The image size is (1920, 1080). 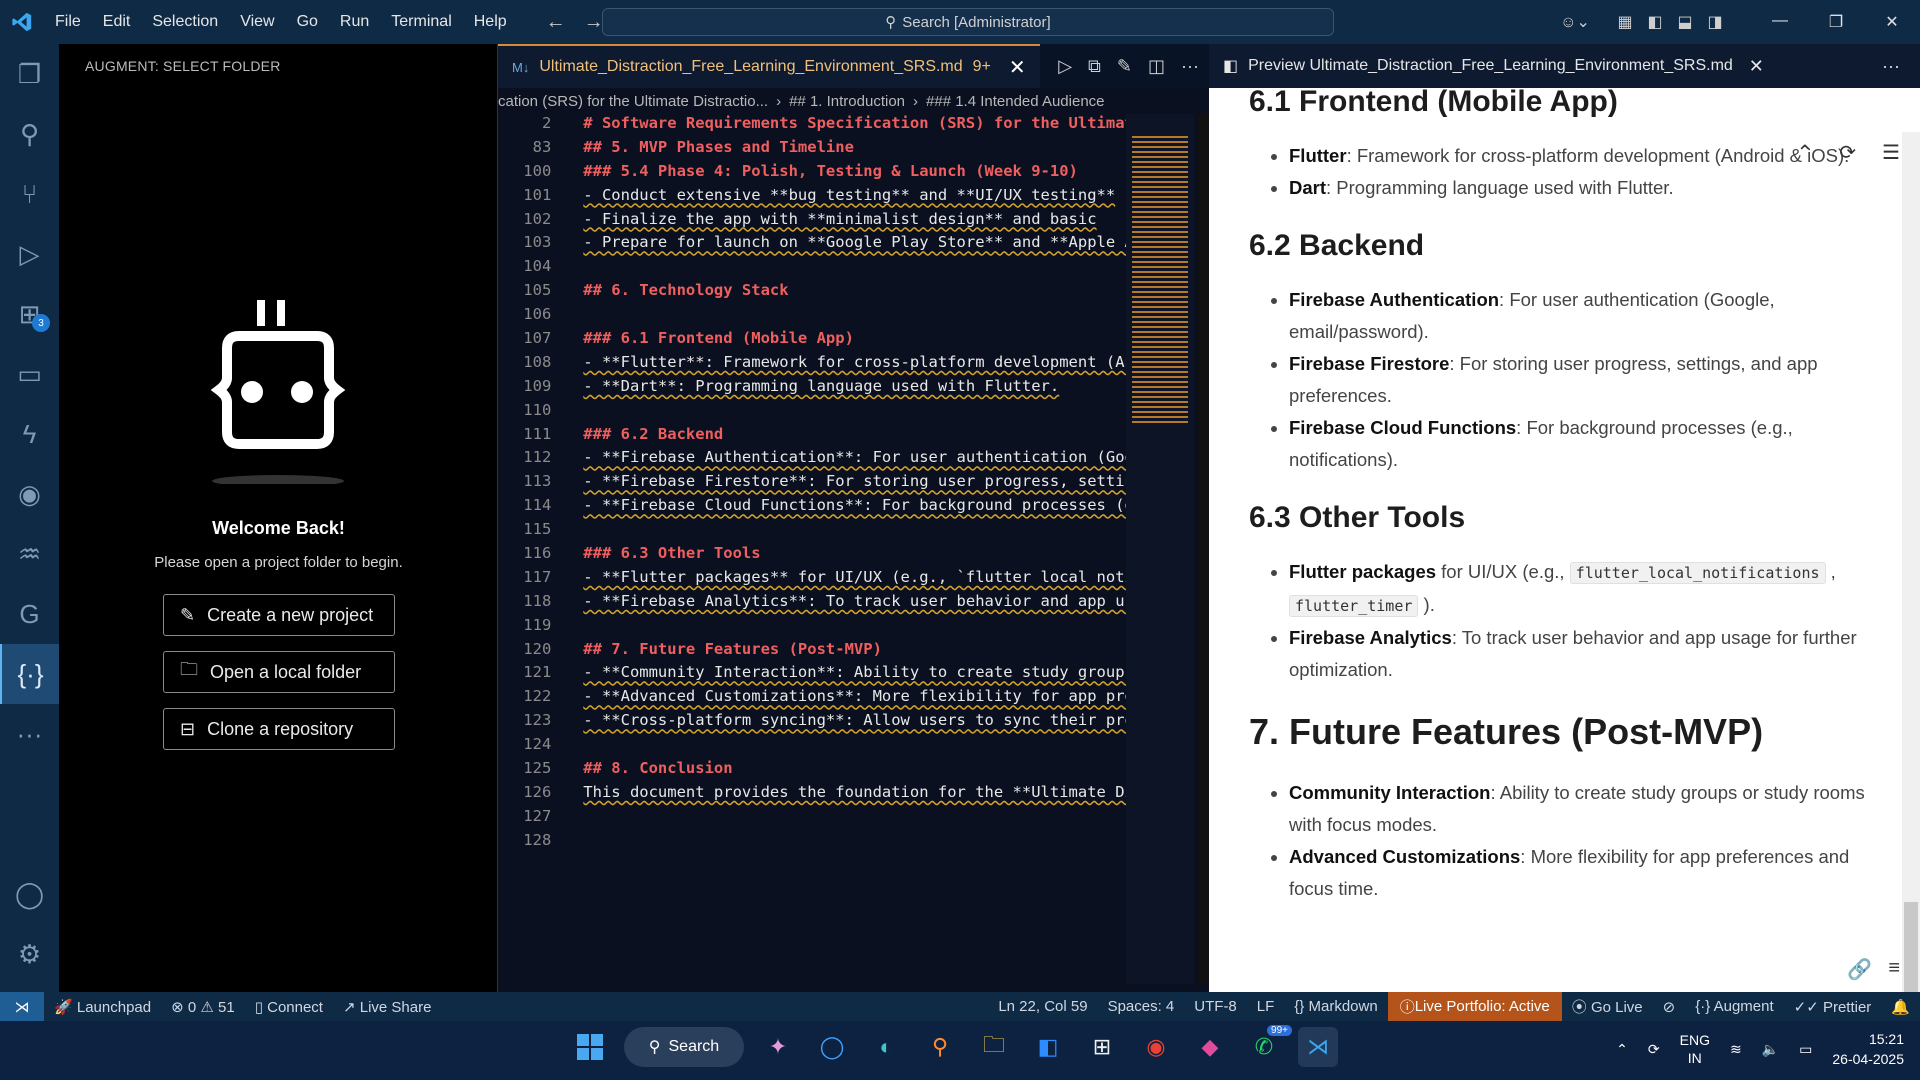 I want to click on whatsapp-icon: ✆ 99+, so click(x=1268, y=1046).